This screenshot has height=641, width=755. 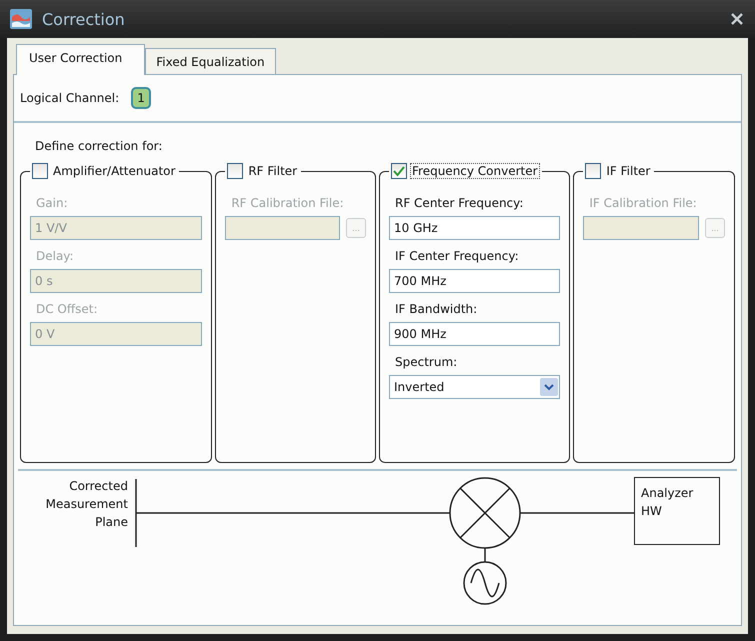 What do you see at coordinates (474, 228) in the screenshot?
I see `input-field: 10 GHz` at bounding box center [474, 228].